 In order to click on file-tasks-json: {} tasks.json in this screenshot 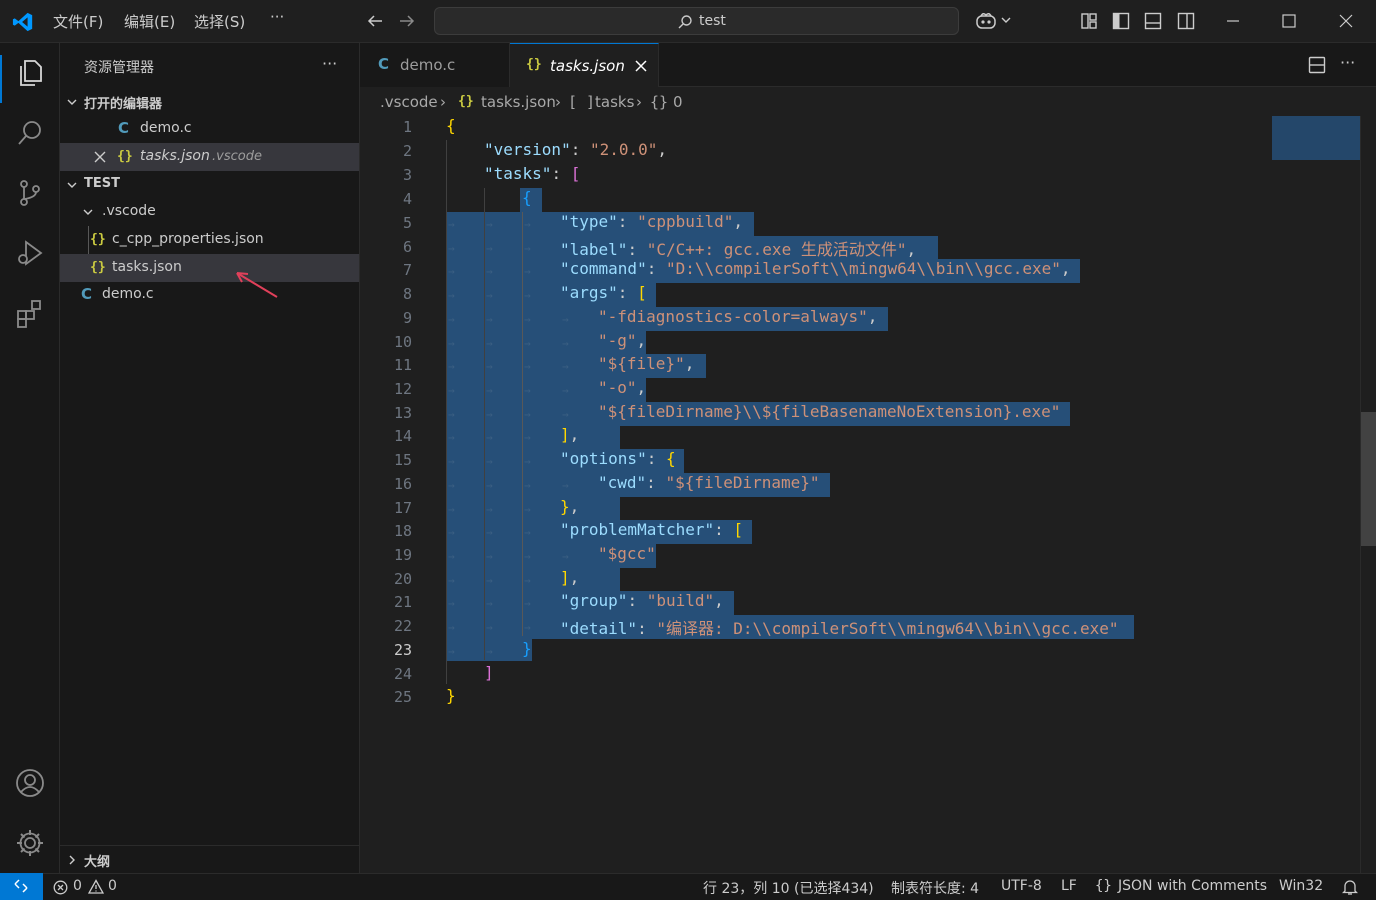, I will do `click(209, 268)`.